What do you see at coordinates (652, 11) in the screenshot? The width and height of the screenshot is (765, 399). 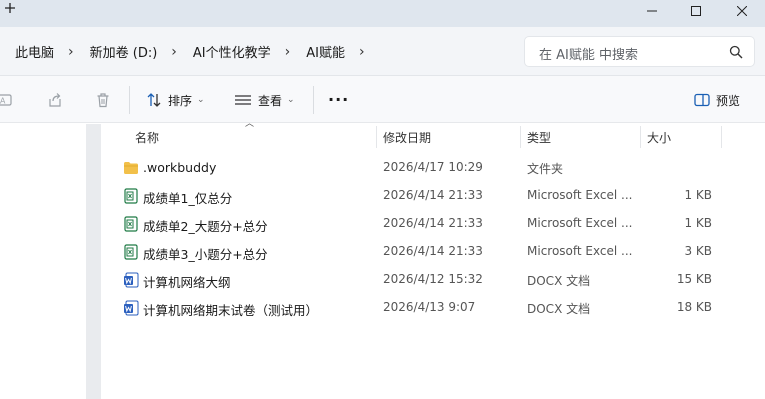 I see `minimize-icon` at bounding box center [652, 11].